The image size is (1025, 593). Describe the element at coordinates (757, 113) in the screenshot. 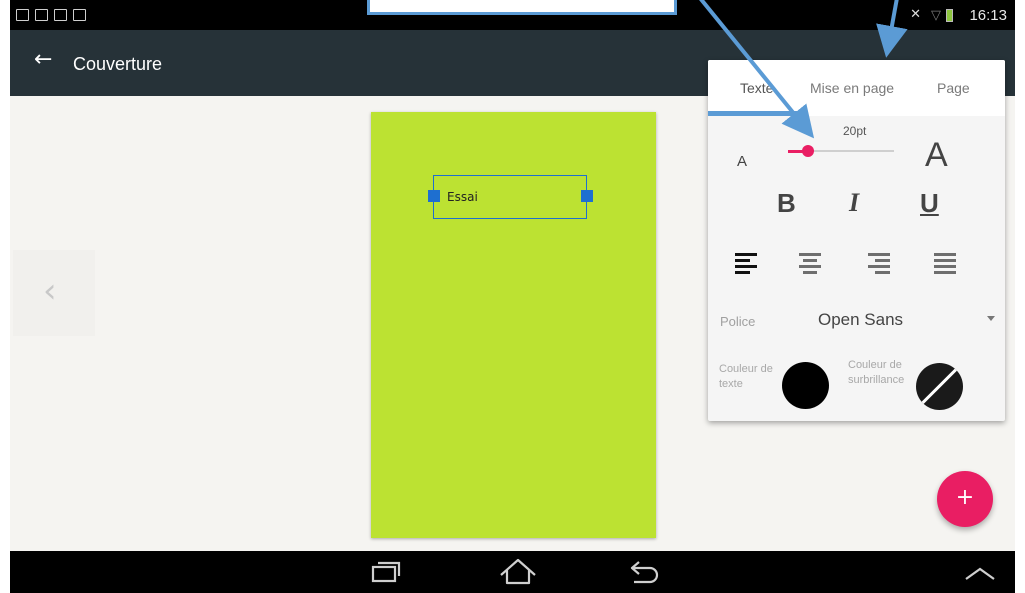

I see `tab-indicator` at that location.